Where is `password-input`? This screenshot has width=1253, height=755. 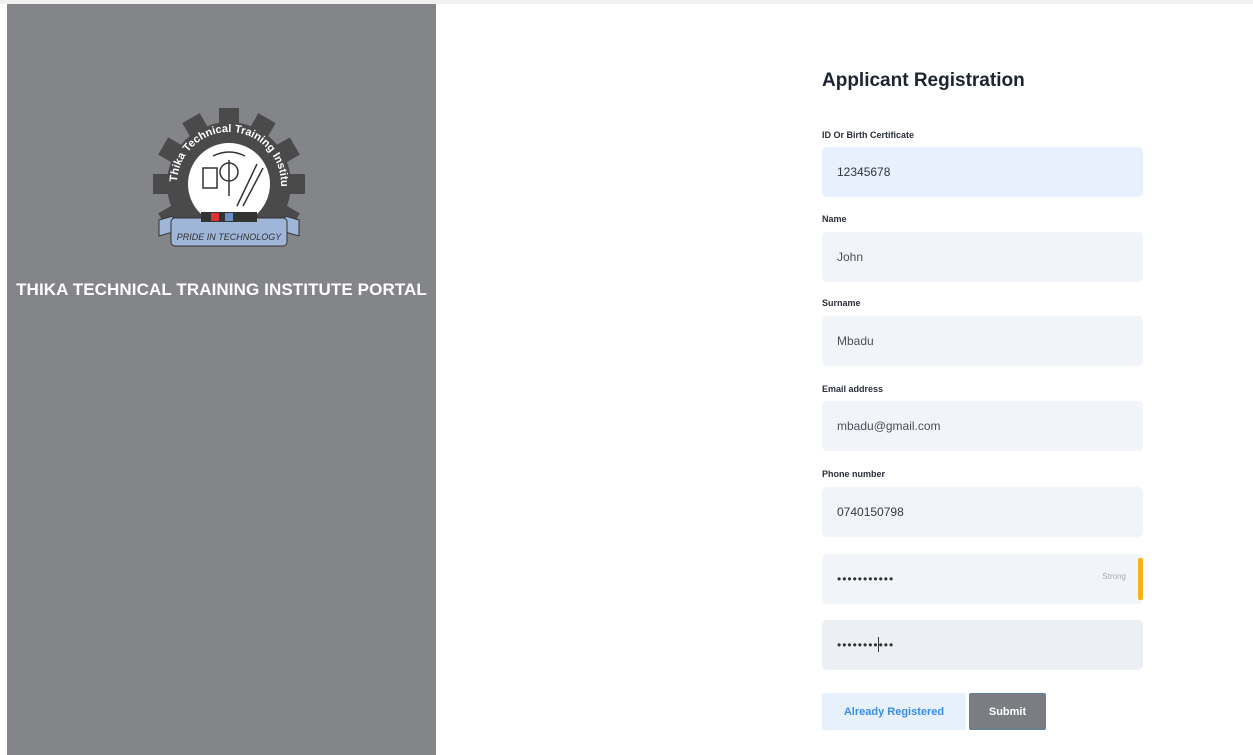 password-input is located at coordinates (982, 579).